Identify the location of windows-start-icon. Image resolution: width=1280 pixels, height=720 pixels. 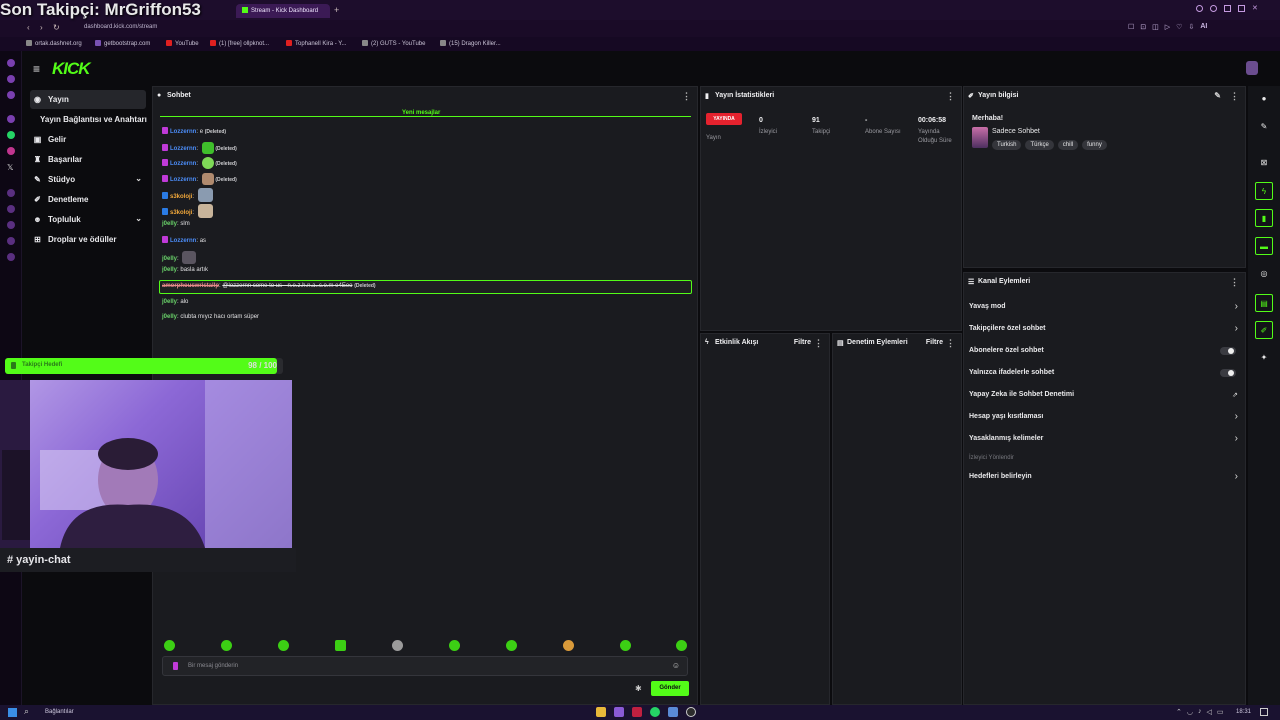
(12, 712).